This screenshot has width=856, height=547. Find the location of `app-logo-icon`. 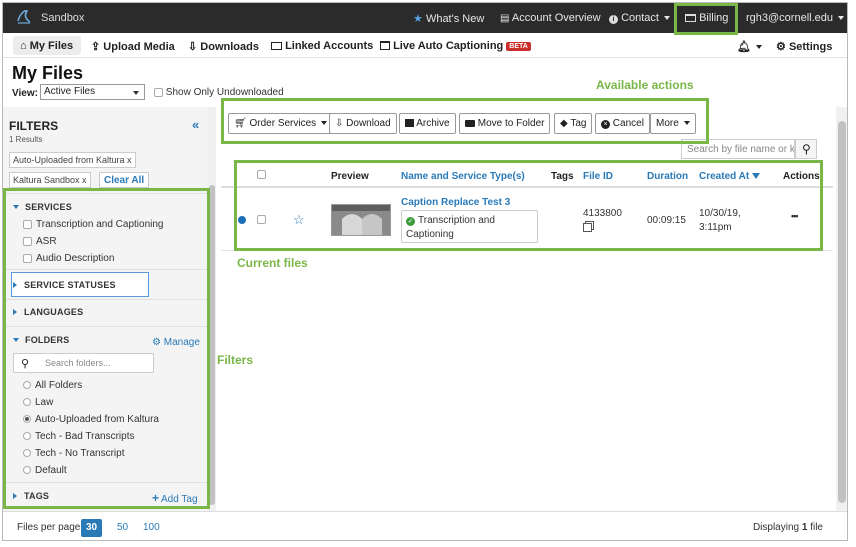

app-logo-icon is located at coordinates (24, 17).